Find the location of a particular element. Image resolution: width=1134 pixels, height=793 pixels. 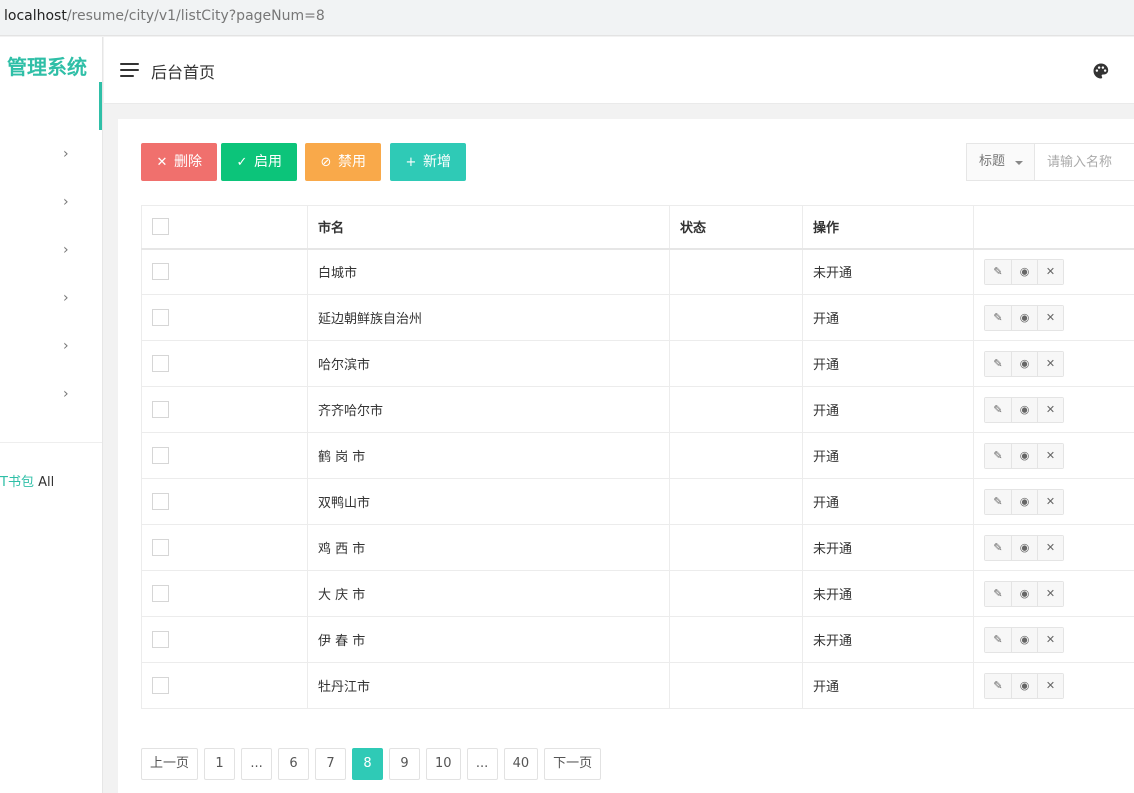

palette-icon is located at coordinates (1101, 71).